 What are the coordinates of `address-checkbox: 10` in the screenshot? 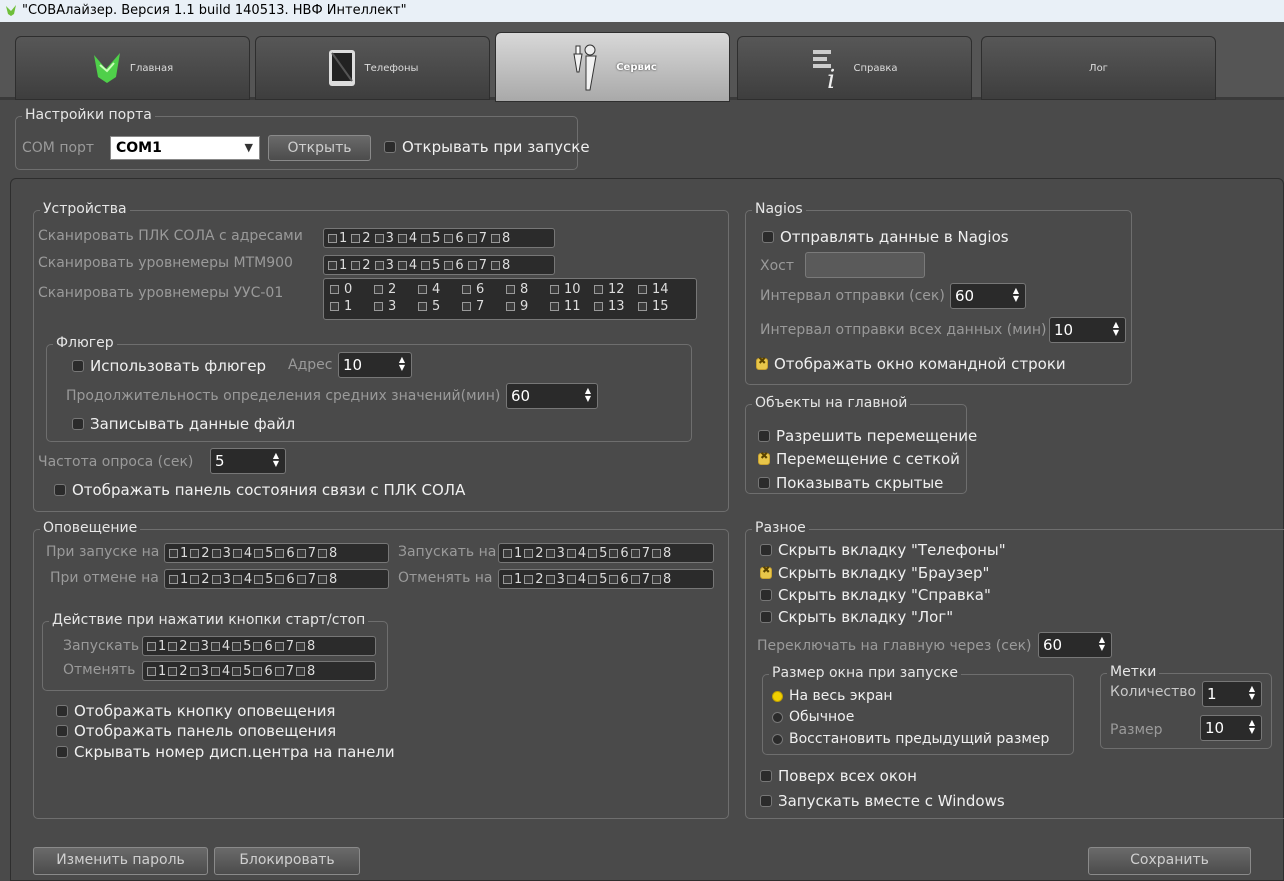 It's located at (565, 289).